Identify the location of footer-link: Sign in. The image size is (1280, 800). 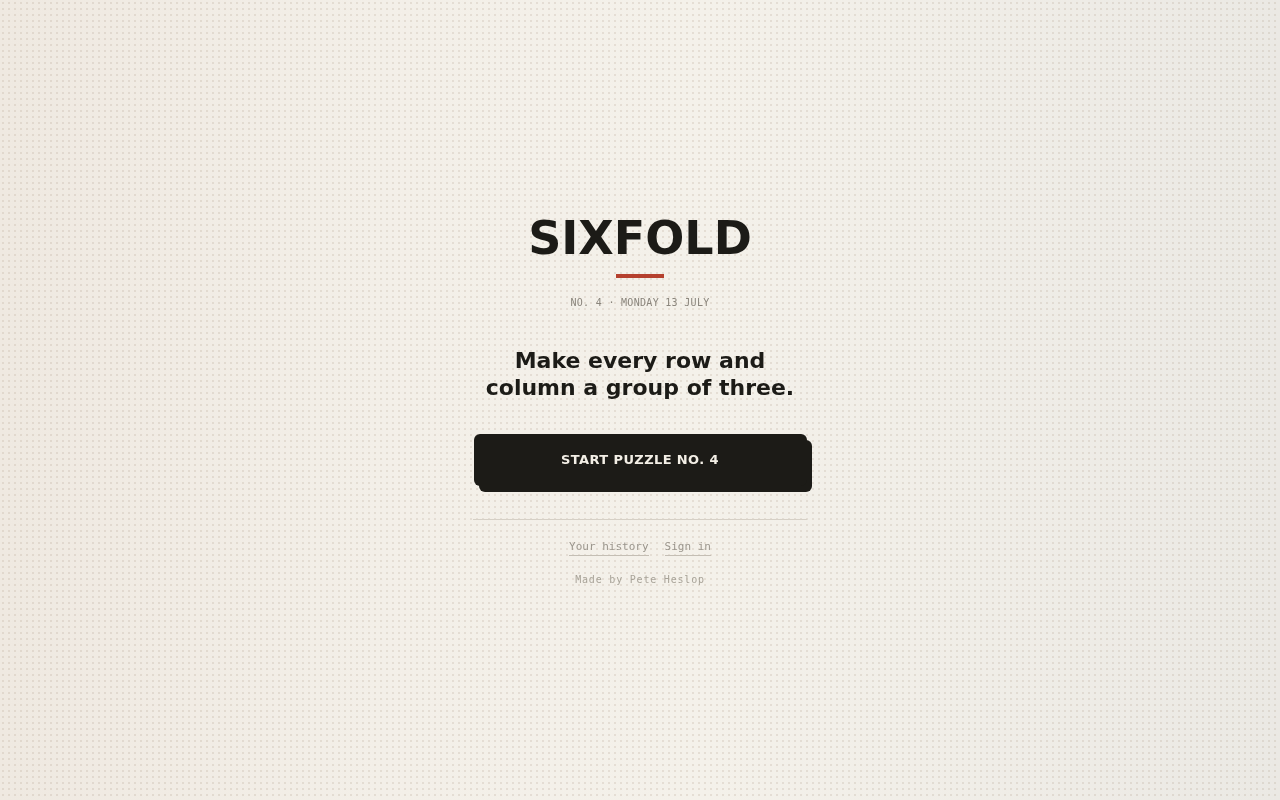
(687, 547).